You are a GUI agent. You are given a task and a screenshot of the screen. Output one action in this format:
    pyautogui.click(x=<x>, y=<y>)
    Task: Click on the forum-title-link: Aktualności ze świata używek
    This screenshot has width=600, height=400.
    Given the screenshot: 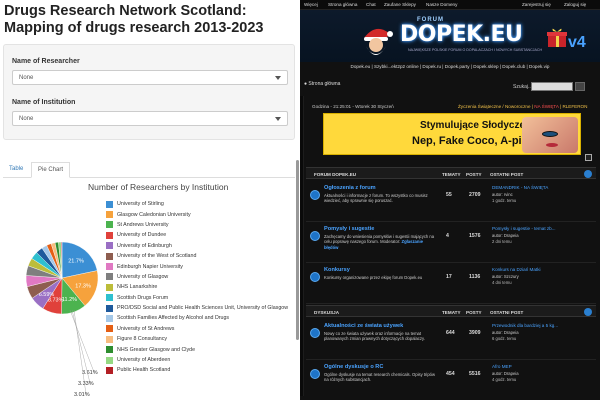 What is the action you would take?
    pyautogui.click(x=363, y=326)
    